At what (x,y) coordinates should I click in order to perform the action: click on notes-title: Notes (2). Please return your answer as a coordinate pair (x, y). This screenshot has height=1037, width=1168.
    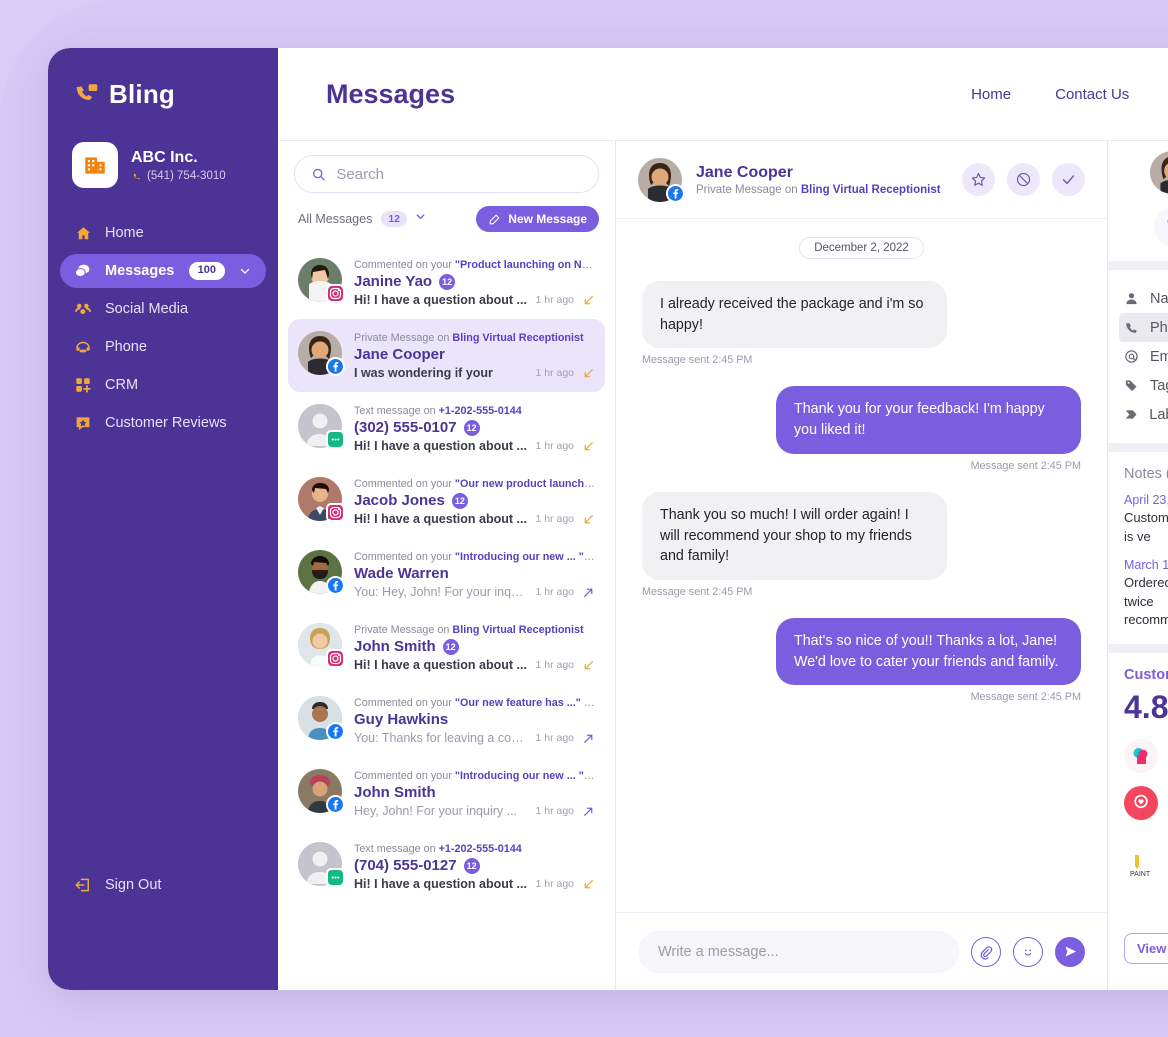
    Looking at the image, I should click on (1146, 474).